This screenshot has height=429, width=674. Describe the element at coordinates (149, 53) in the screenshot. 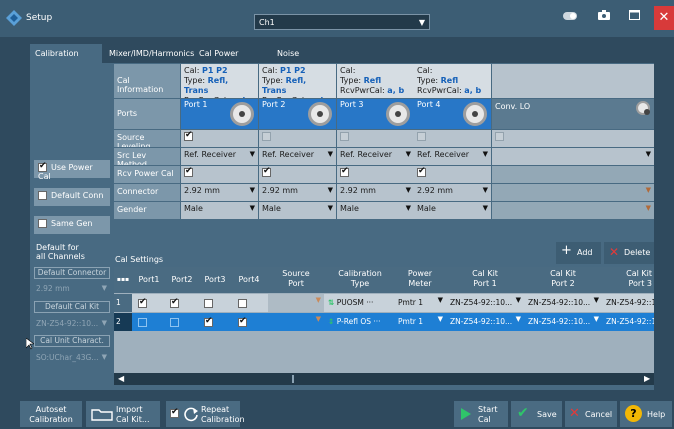

I see `tab-mixer: Mixer/IMD/Harmonics` at that location.